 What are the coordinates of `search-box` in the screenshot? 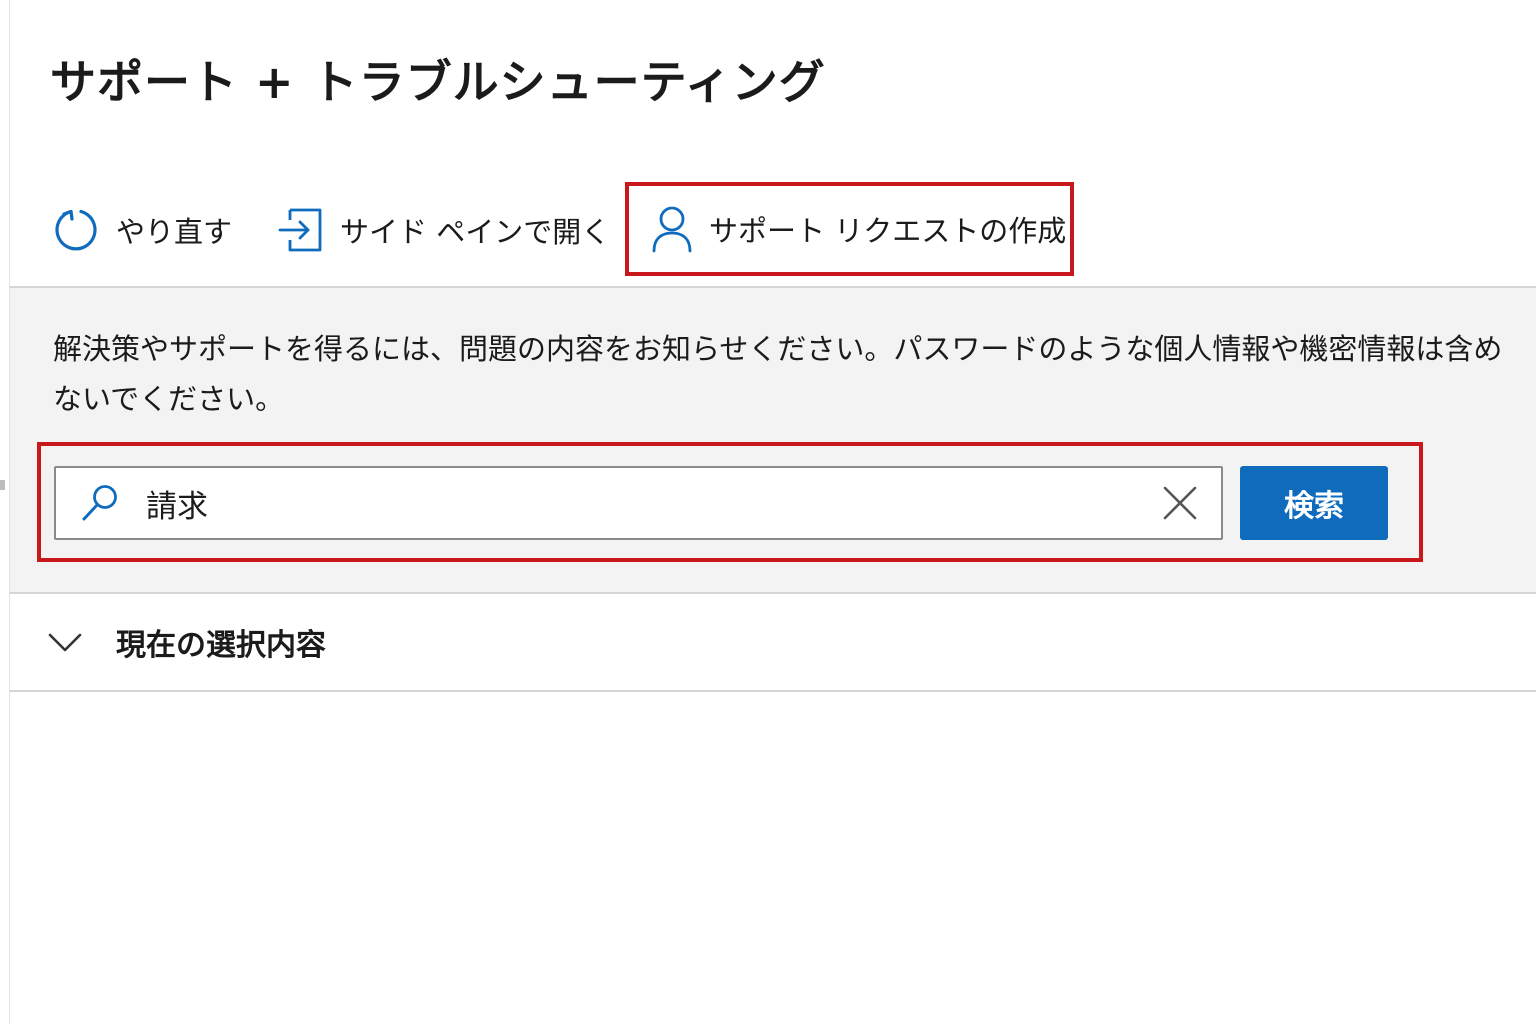 It's located at (638, 503).